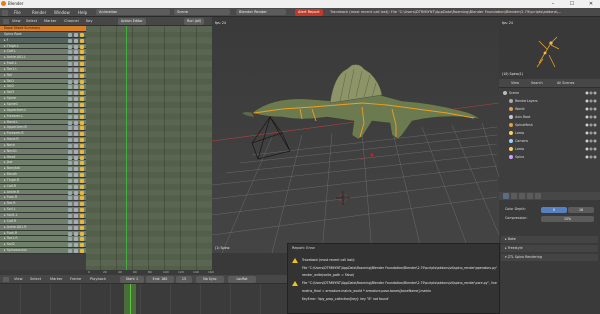 Image resolution: width=600 pixels, height=314 pixels. What do you see at coordinates (242, 279) in the screenshot?
I see `keying-set-selector: LocRot` at bounding box center [242, 279].